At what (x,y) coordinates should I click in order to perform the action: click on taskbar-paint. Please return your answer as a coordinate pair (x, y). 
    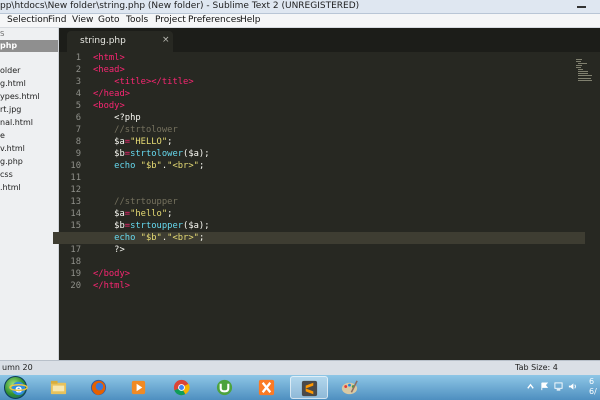
    Looking at the image, I should click on (350, 387).